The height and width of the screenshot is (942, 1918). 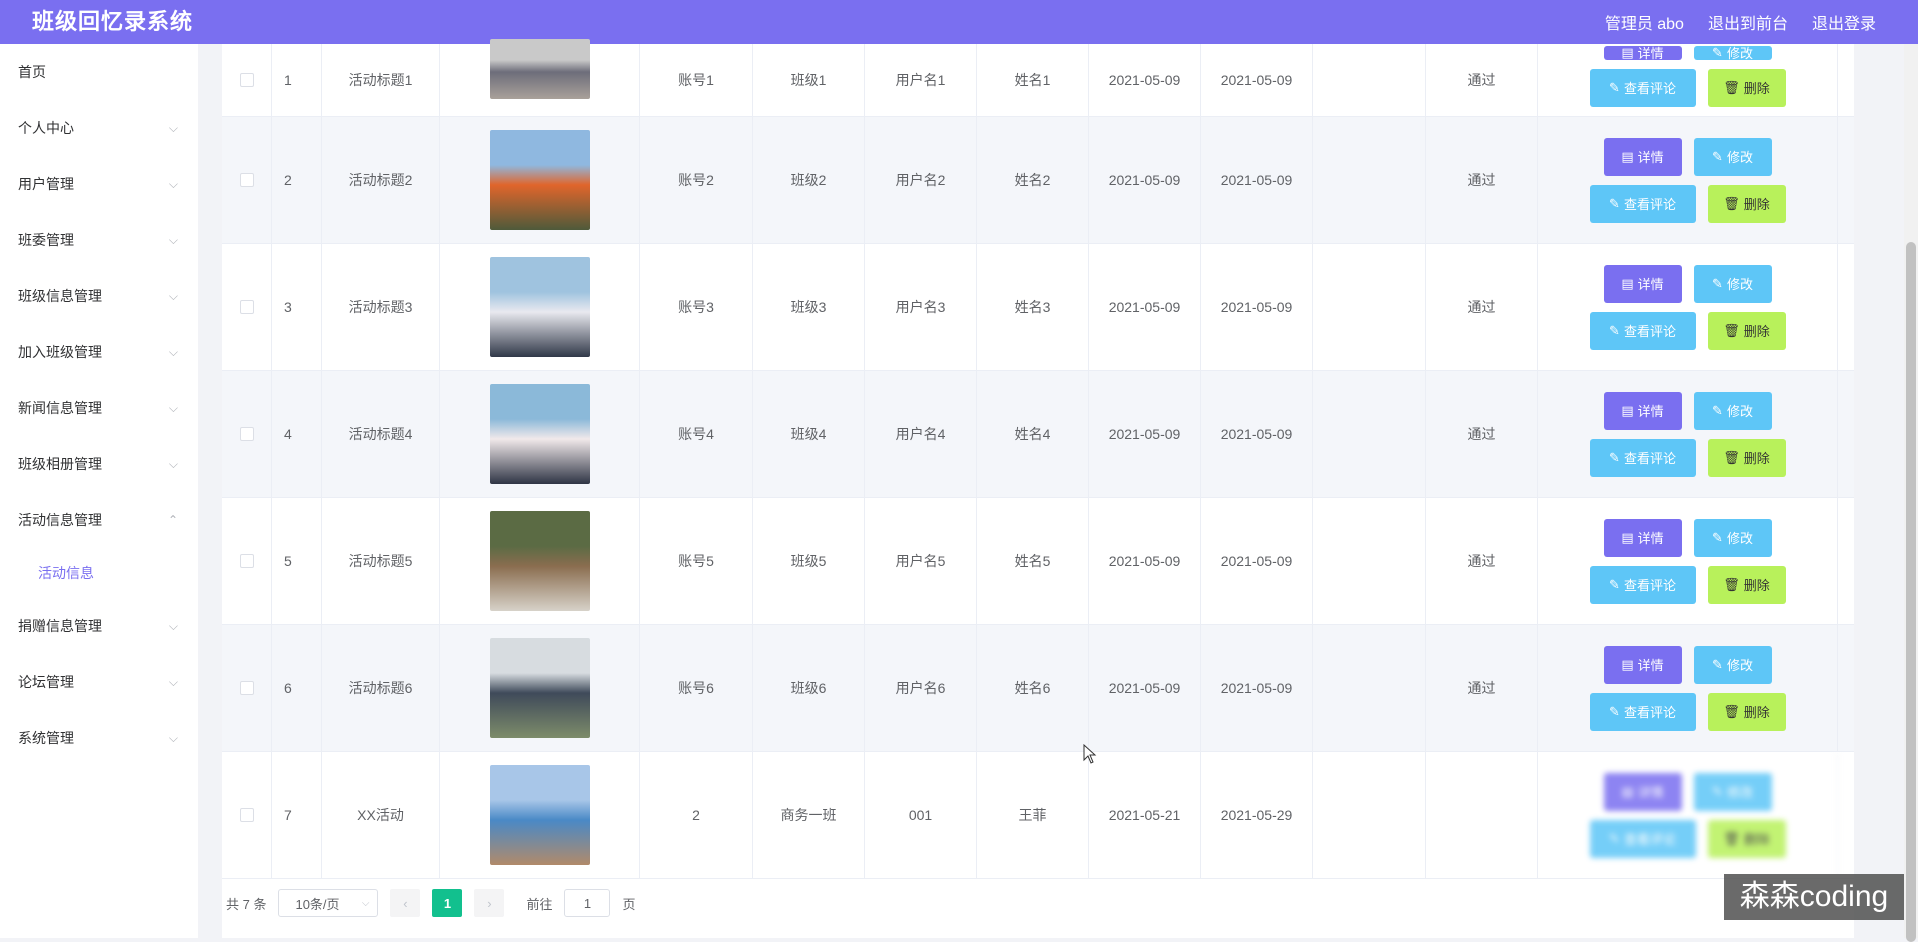 I want to click on action-line: ▤详情 ✎修改, so click(x=1688, y=57).